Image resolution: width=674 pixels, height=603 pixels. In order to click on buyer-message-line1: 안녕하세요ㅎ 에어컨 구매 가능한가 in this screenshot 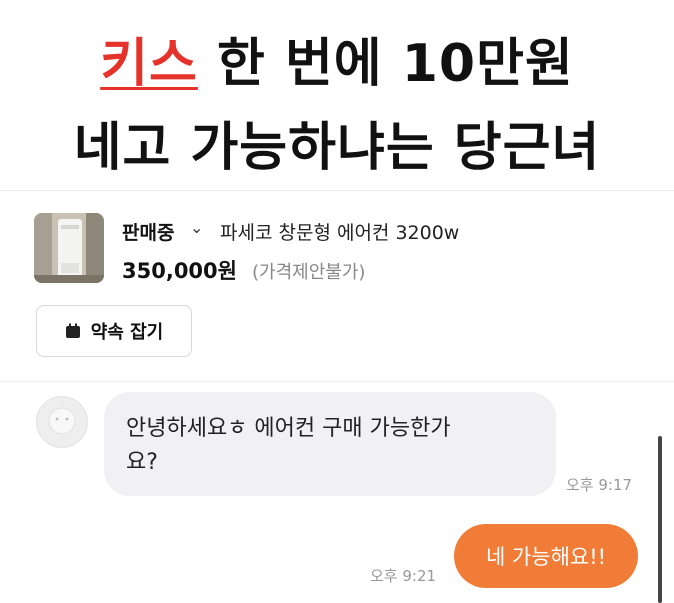, I will do `click(288, 428)`.